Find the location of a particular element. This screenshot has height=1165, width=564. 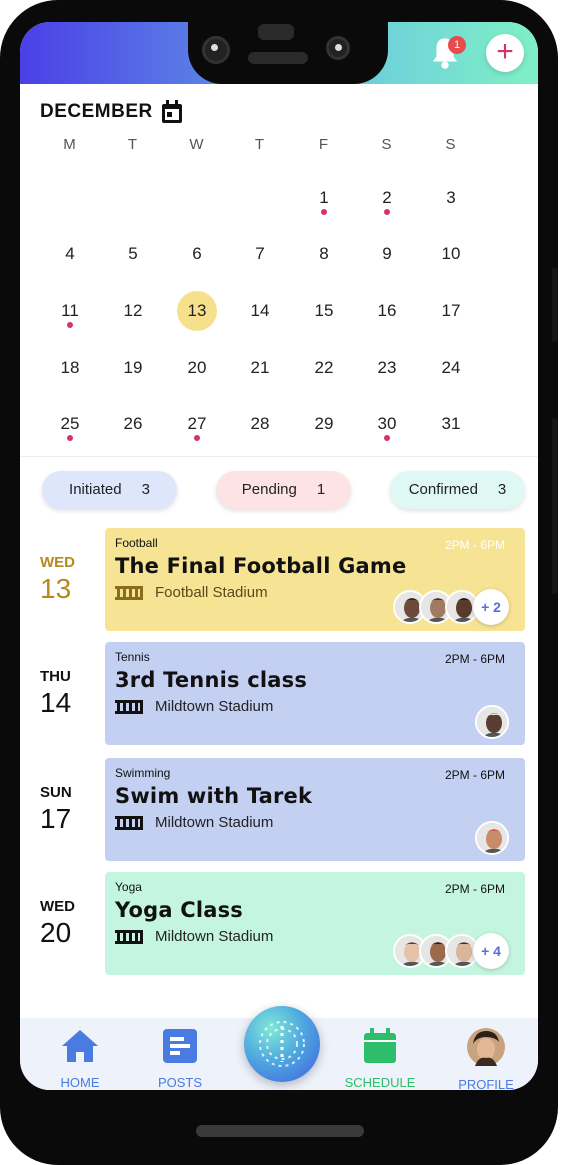

nav-schedule: SCHEDULE is located at coordinates (380, 1059).